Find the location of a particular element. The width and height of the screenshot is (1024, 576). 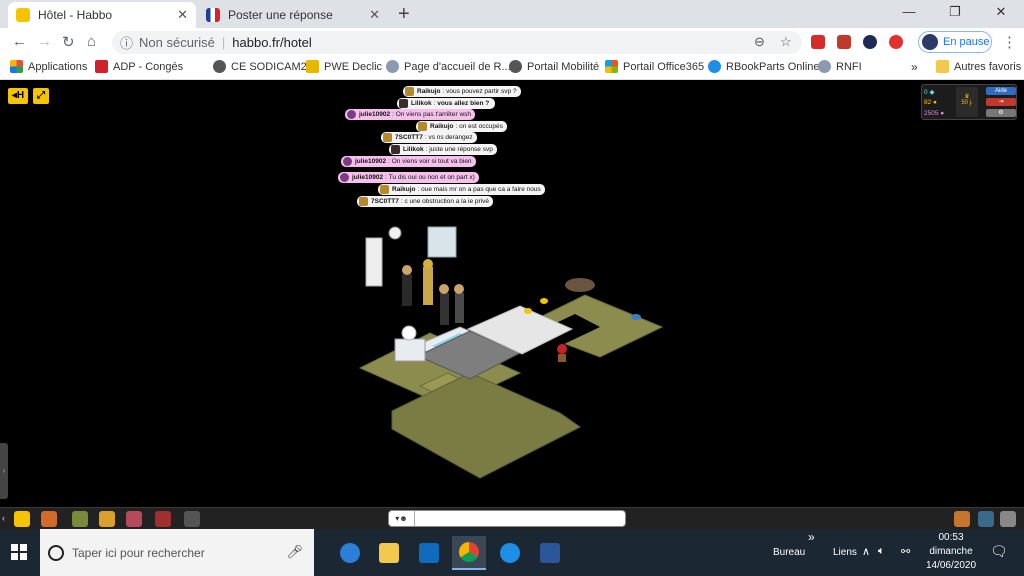

chat-bubble: Lilikok: juste une réponse svp is located at coordinates (443, 149).